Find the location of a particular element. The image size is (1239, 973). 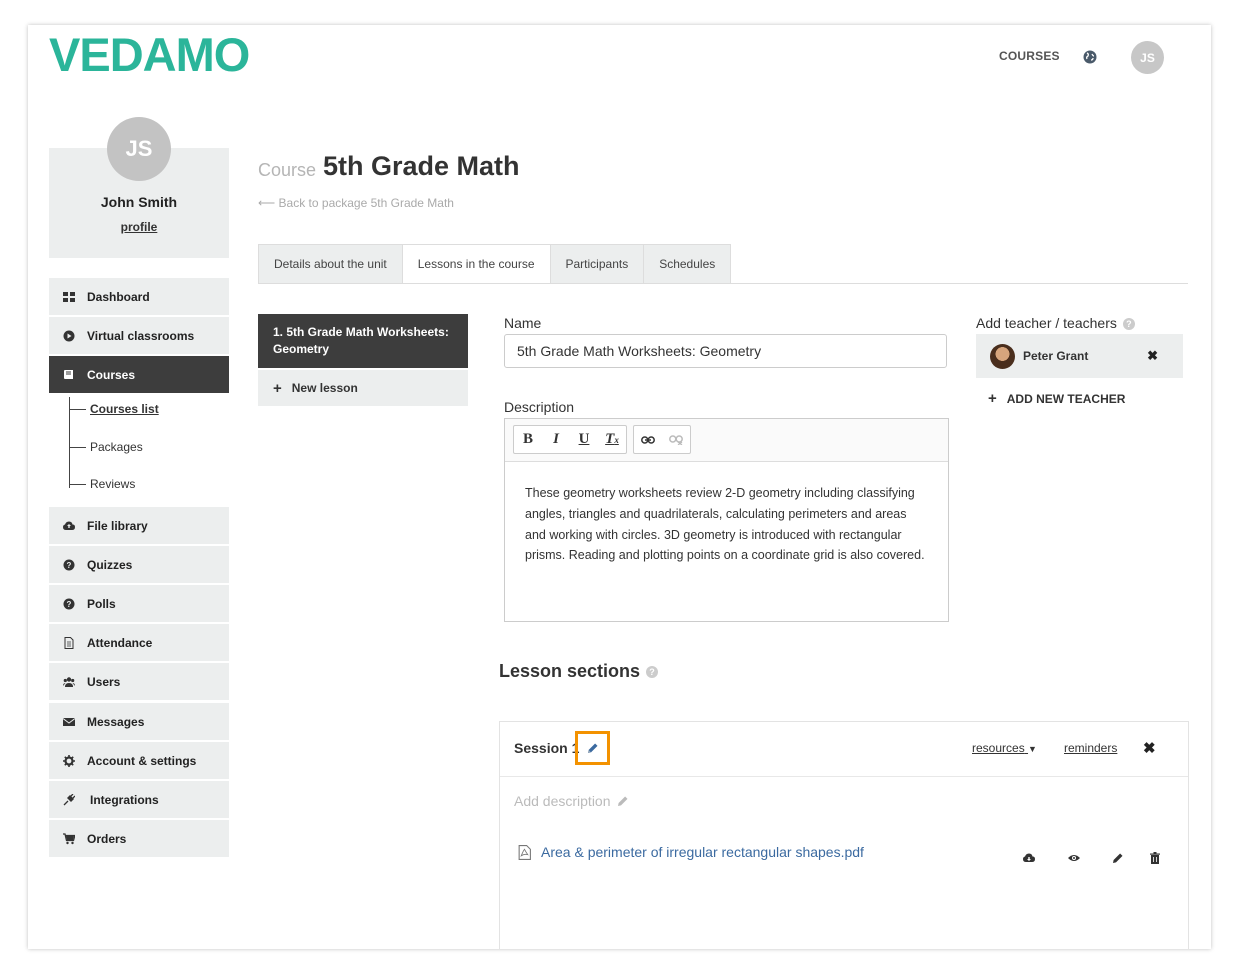

lesson-list-item: 1. 5th Grade Math Worksheets: Geometry is located at coordinates (363, 341).